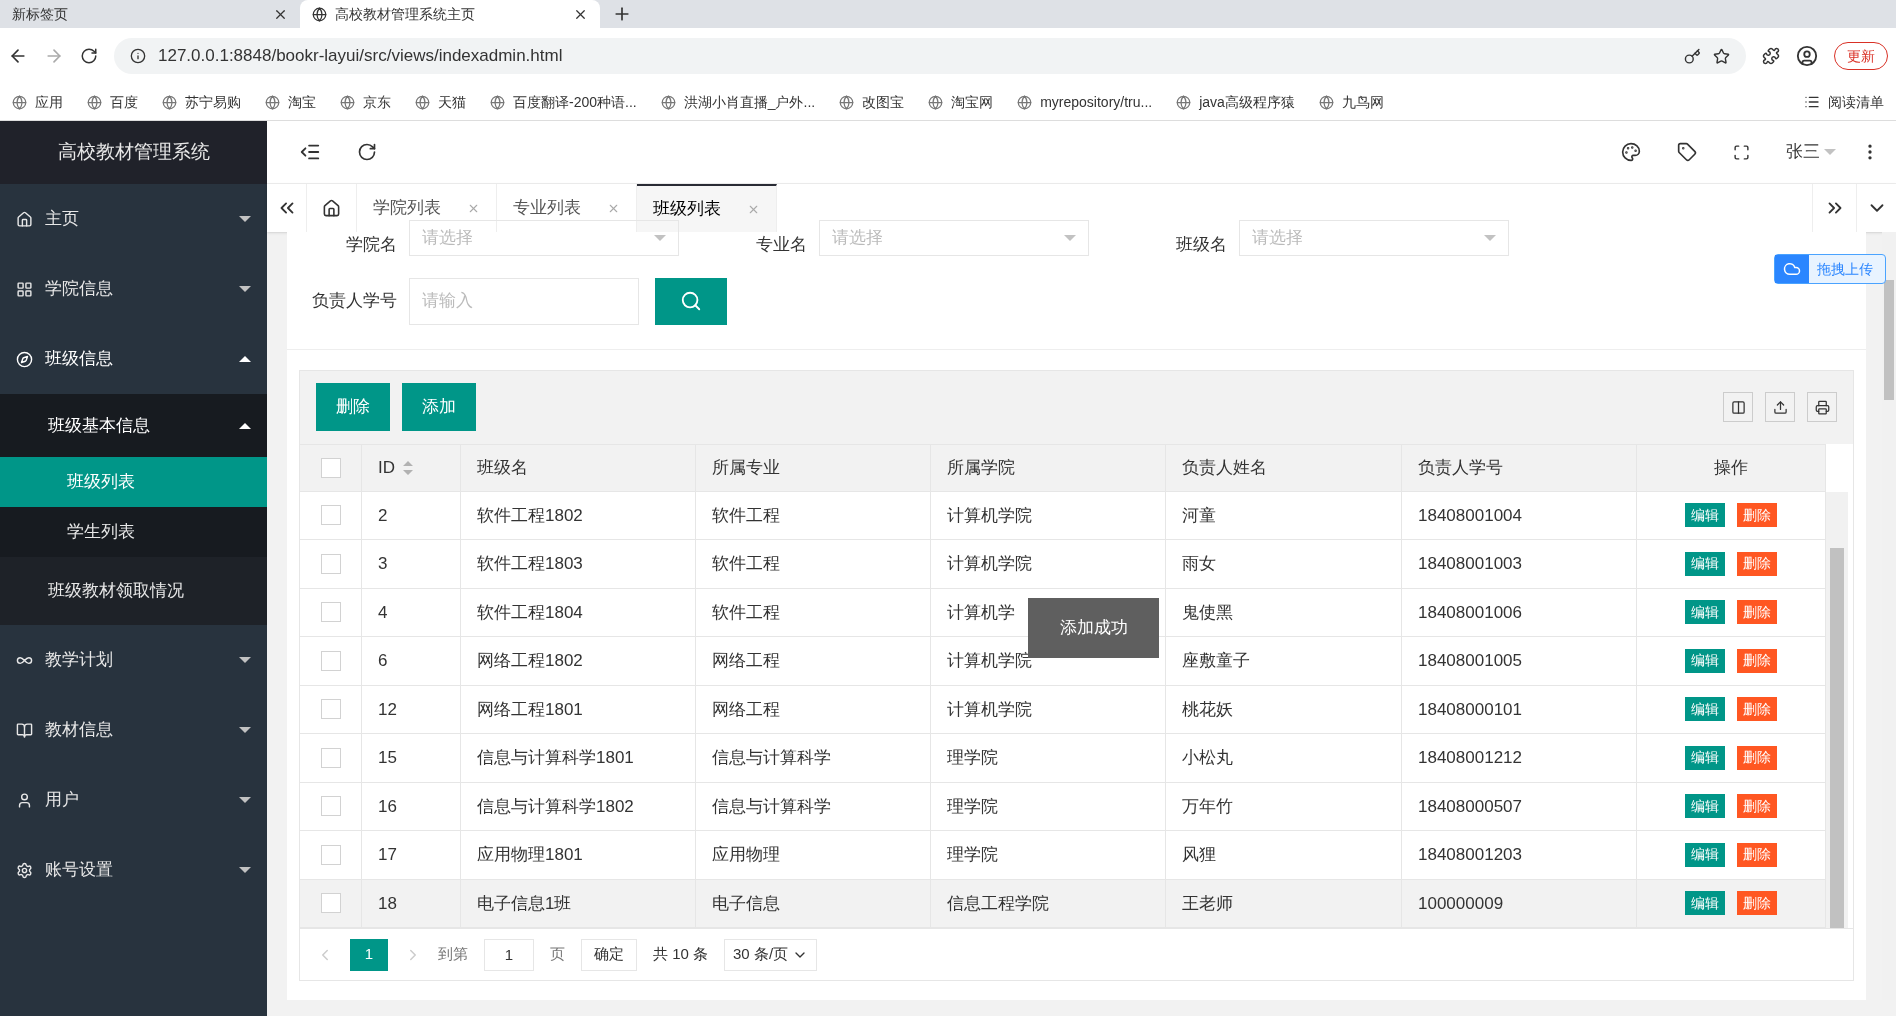 This screenshot has width=1896, height=1016. What do you see at coordinates (746, 612) in the screenshot?
I see `table-cell-text: 软件工程` at bounding box center [746, 612].